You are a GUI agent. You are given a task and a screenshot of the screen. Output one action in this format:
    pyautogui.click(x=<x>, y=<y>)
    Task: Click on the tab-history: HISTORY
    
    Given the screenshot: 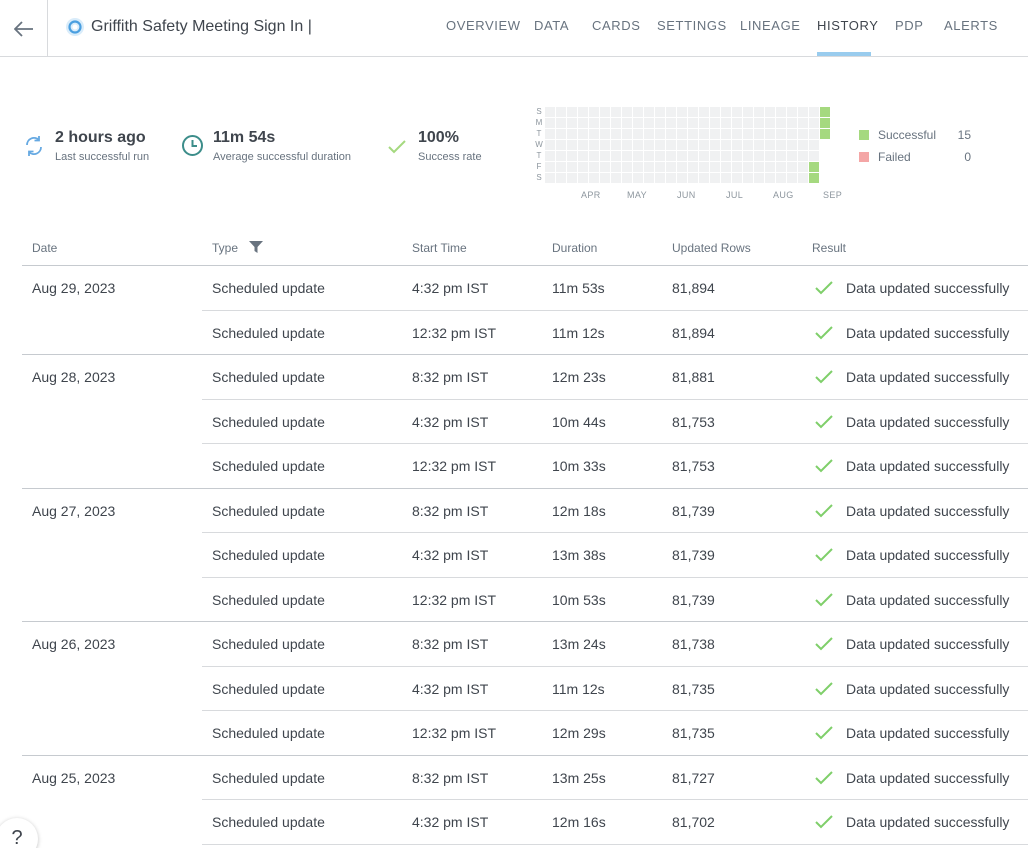 What is the action you would take?
    pyautogui.click(x=848, y=26)
    